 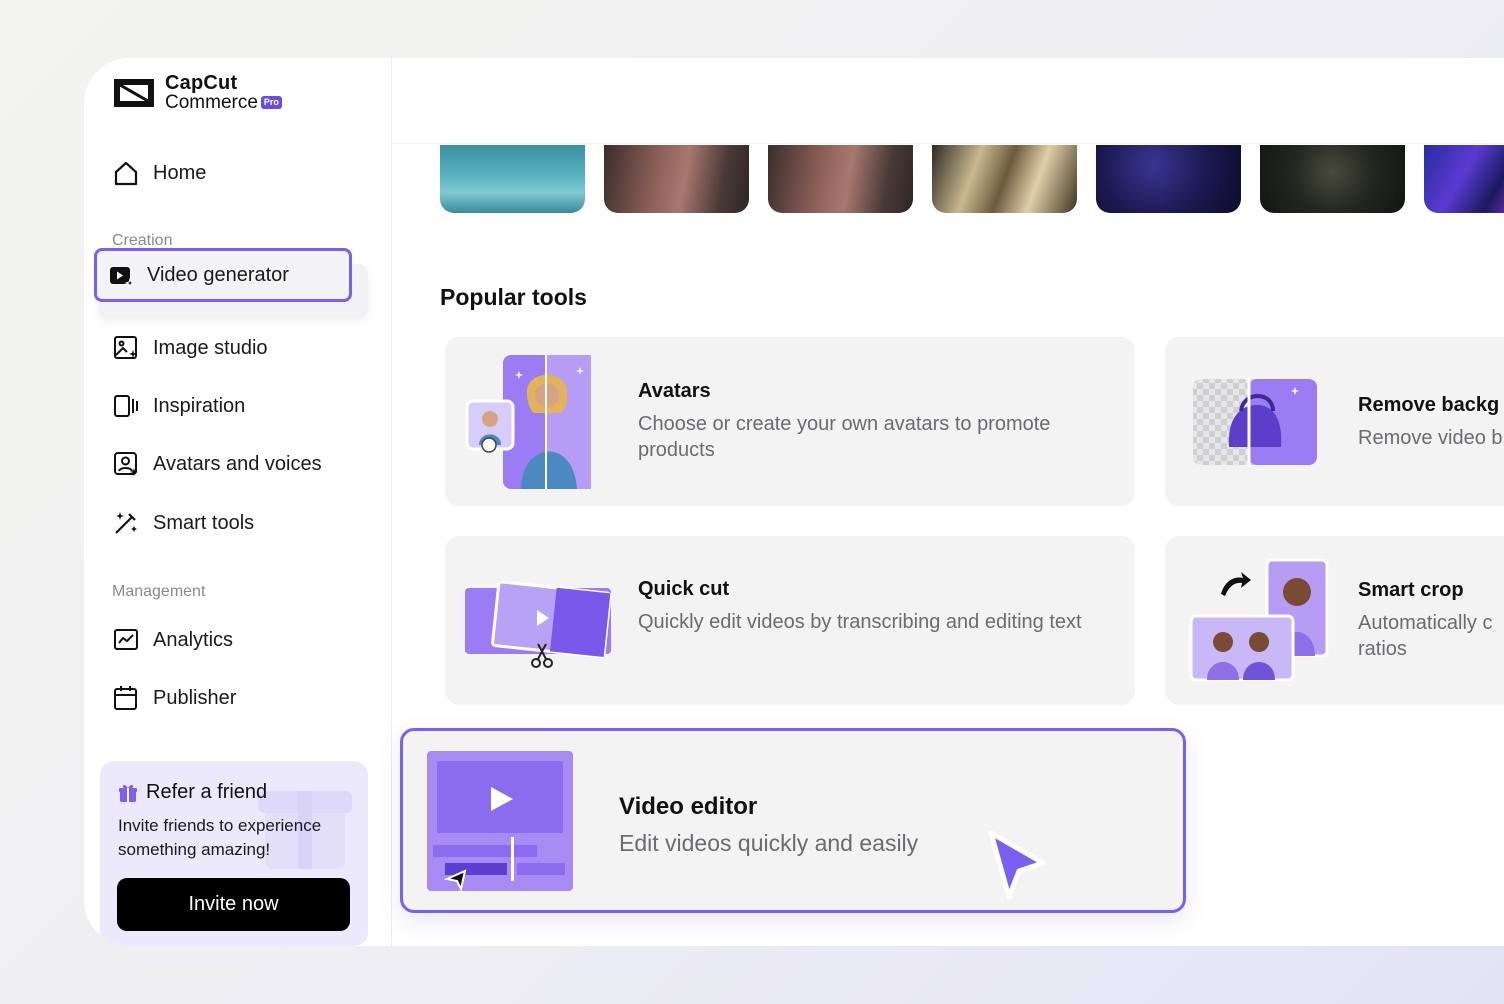 I want to click on brand-logo: CapCut Commerce Pro, so click(x=196, y=92).